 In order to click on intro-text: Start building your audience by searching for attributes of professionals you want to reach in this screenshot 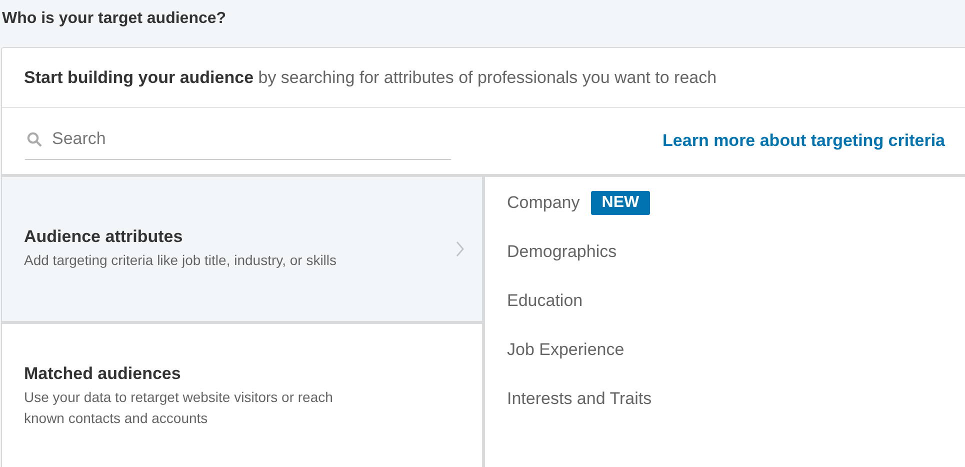, I will do `click(370, 78)`.